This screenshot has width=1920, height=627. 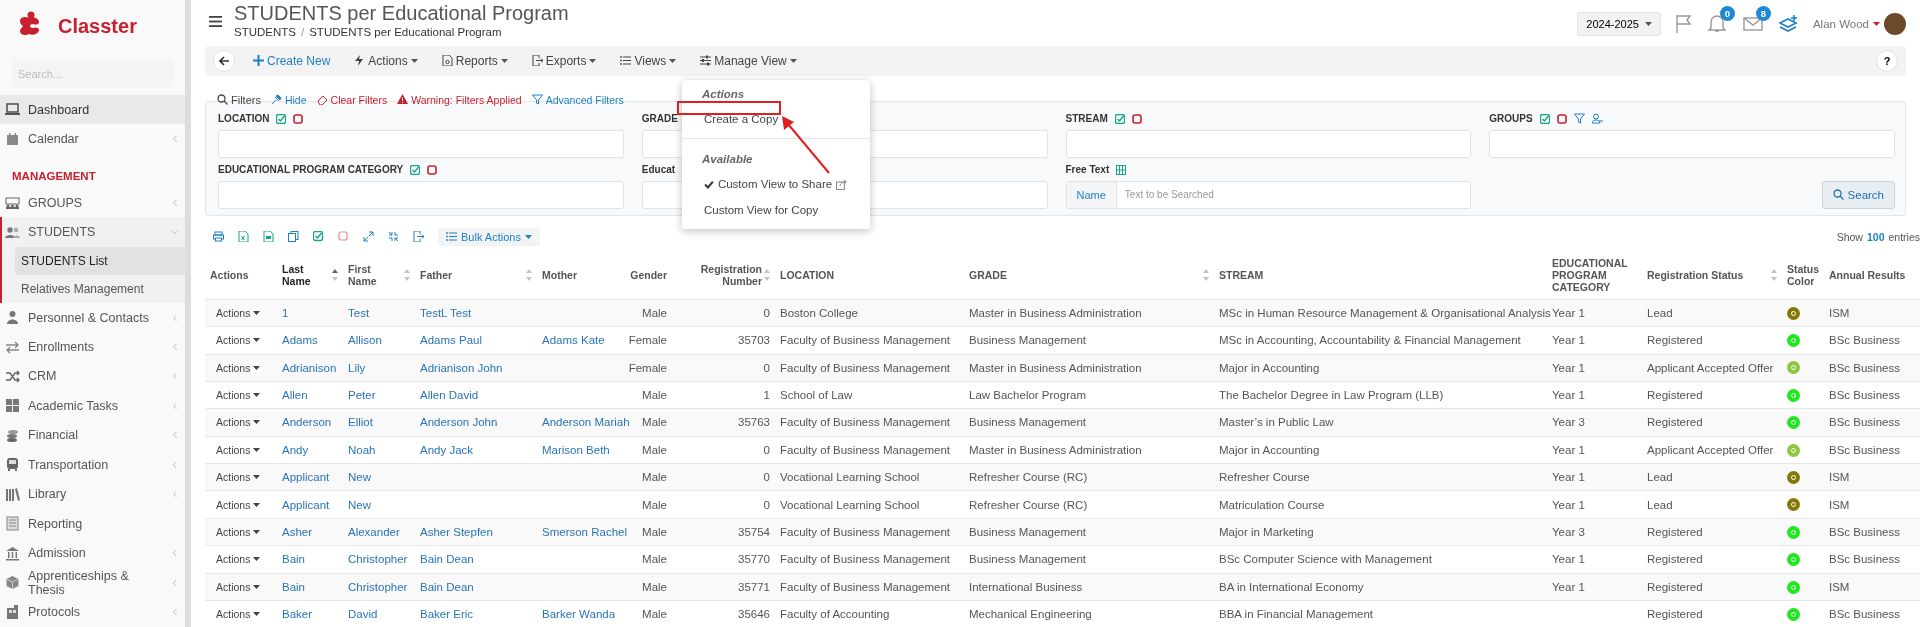 What do you see at coordinates (1266, 532) in the screenshot?
I see `table-cell: Major in Marketing` at bounding box center [1266, 532].